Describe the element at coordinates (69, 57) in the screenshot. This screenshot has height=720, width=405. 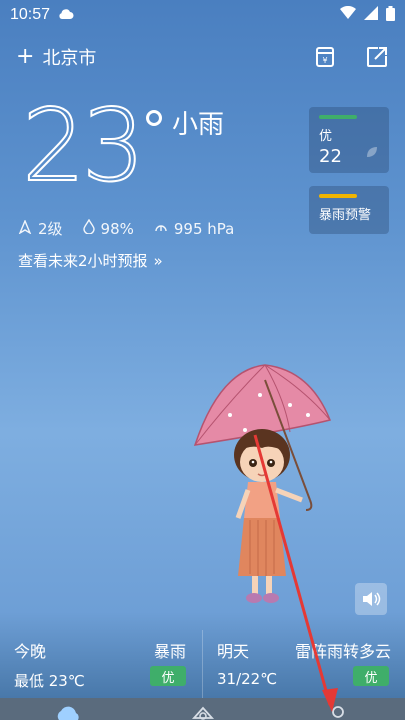
I see `city-name: 北京市` at that location.